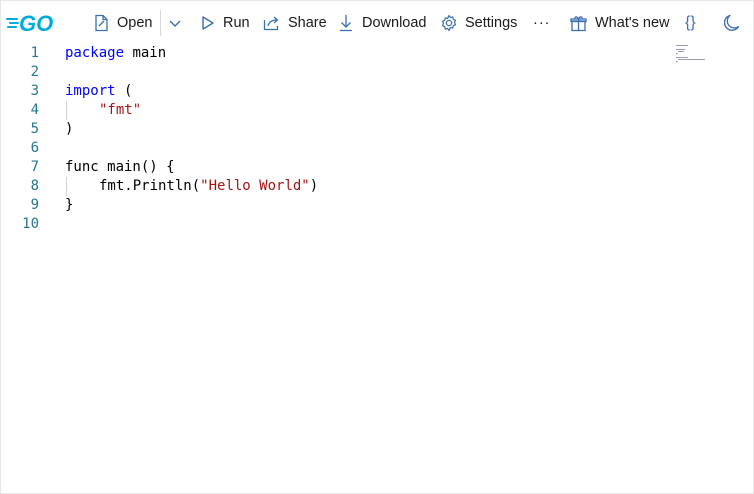 This screenshot has height=494, width=754. I want to click on svg-text: GO, so click(36, 23).